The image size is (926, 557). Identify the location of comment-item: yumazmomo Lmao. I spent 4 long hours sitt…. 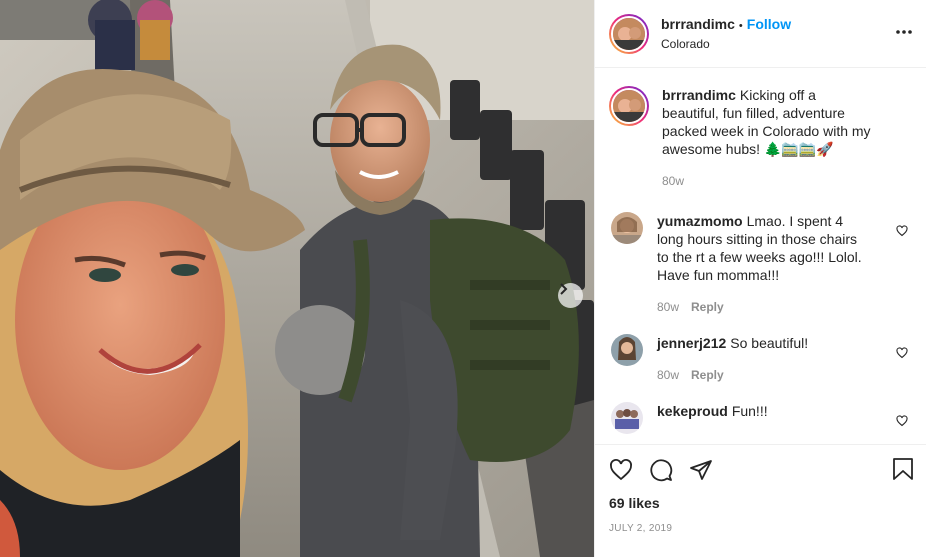
(760, 264).